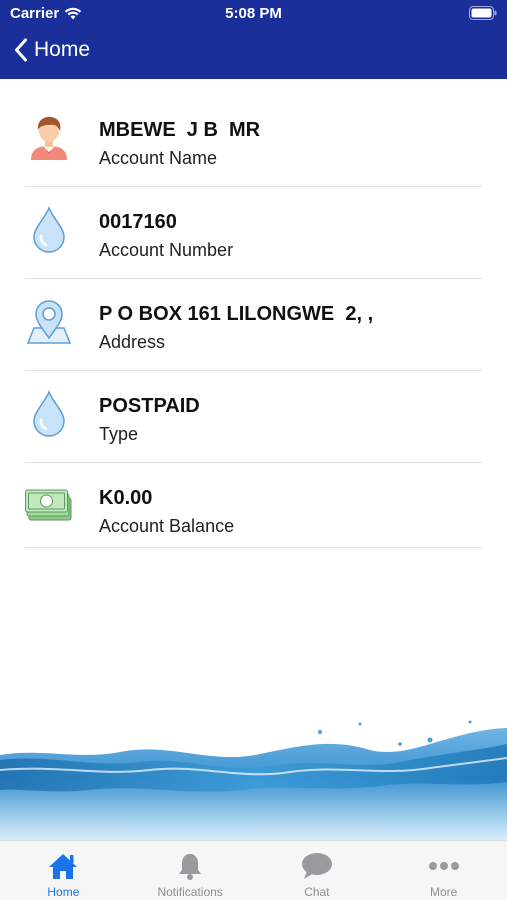  I want to click on status-bar: Carrier 5:08 PM, so click(253, 14).